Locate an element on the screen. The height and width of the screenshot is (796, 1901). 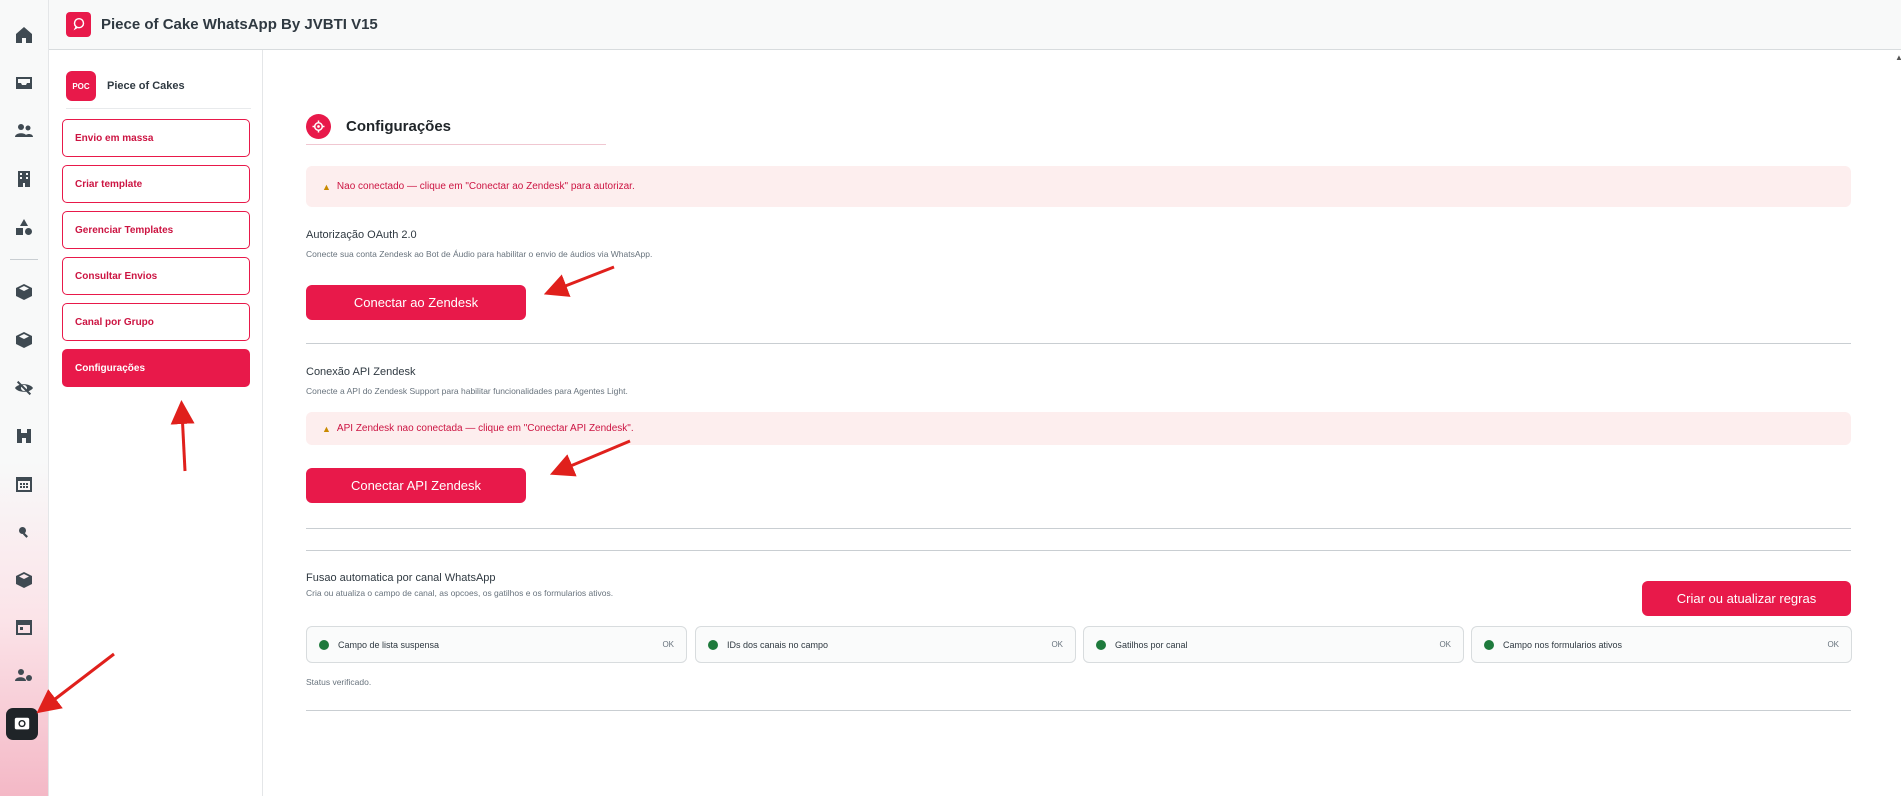
sidebar-item-gerenciar-templates: Gerenciar Templates is located at coordinates (156, 230).